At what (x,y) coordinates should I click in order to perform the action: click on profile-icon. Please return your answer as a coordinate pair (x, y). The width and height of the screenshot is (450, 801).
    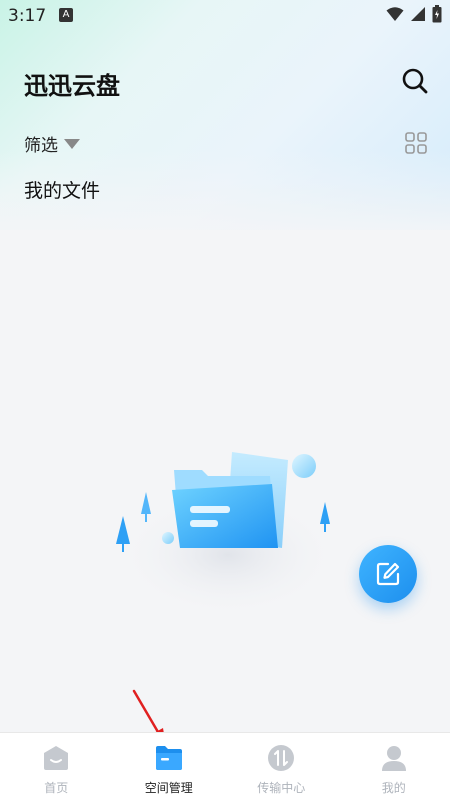
    Looking at the image, I should click on (394, 758).